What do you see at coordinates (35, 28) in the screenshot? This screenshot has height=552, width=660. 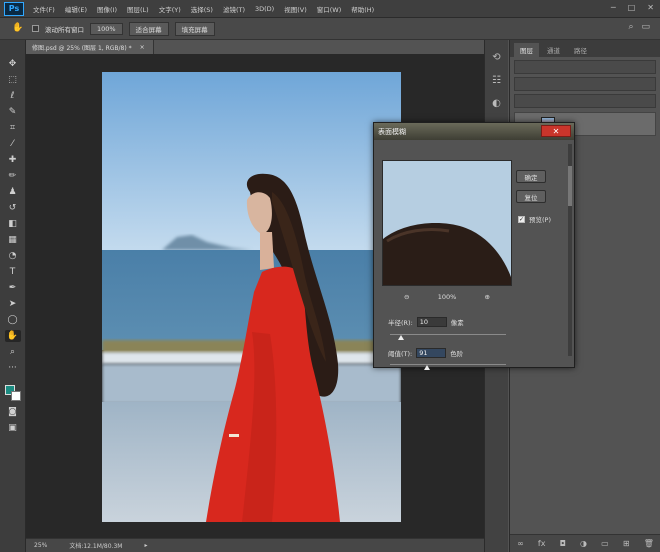 I see `scroll-all-checkbox` at bounding box center [35, 28].